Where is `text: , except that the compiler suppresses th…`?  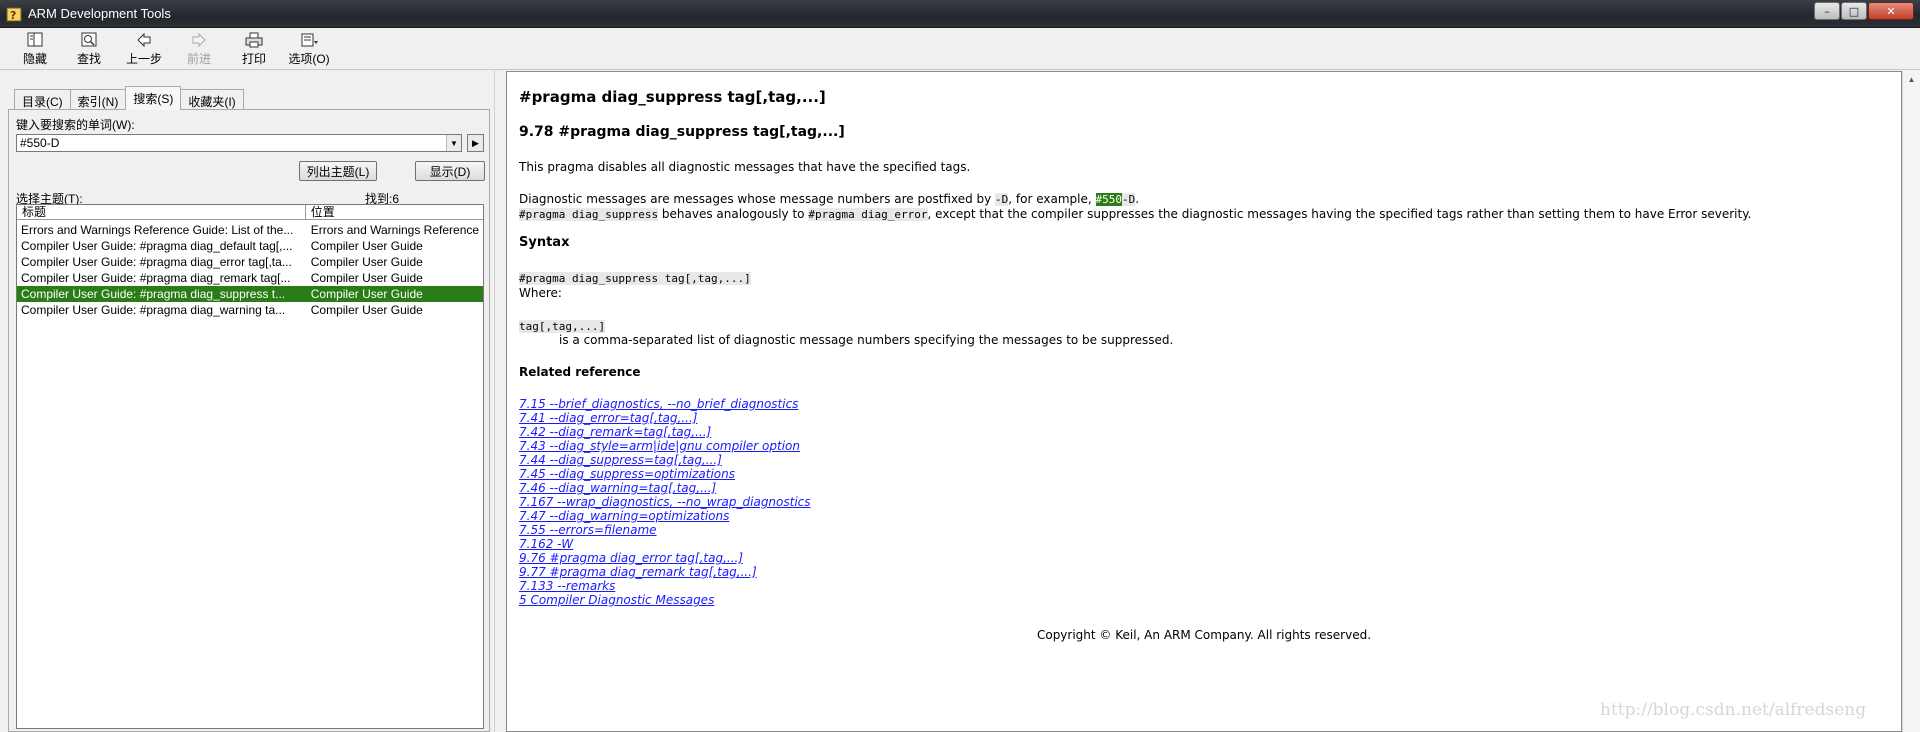
text: , except that the compiler suppresses th… is located at coordinates (1339, 214).